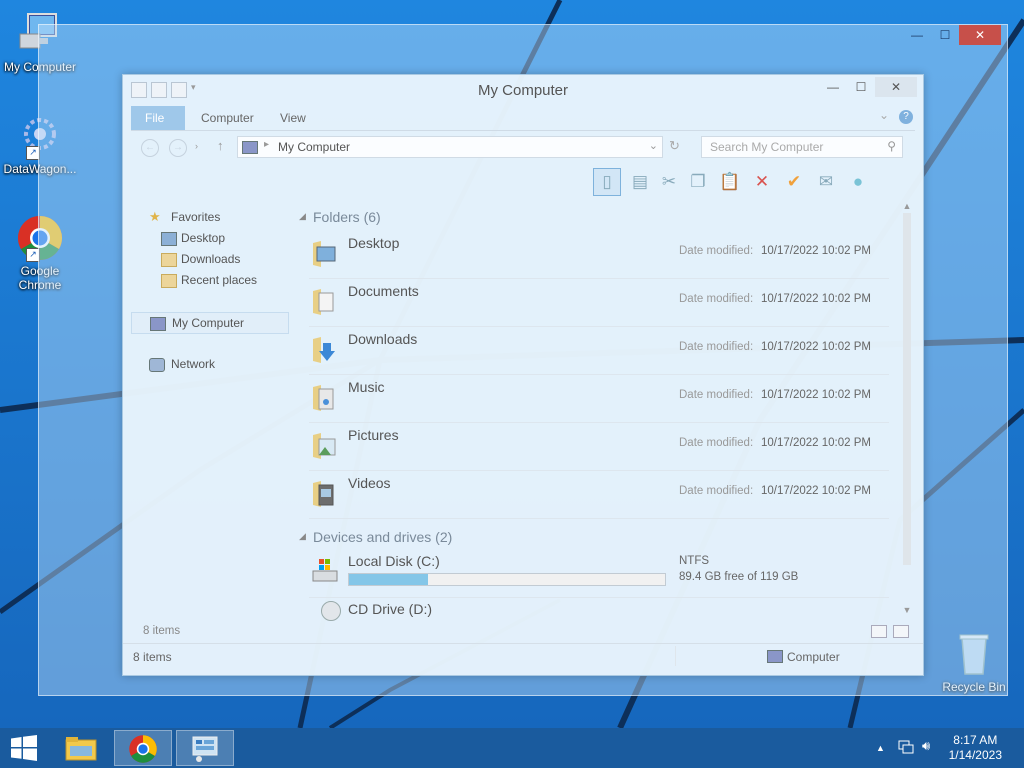  What do you see at coordinates (196, 146) in the screenshot?
I see `recent-dropdown-icon: ›` at bounding box center [196, 146].